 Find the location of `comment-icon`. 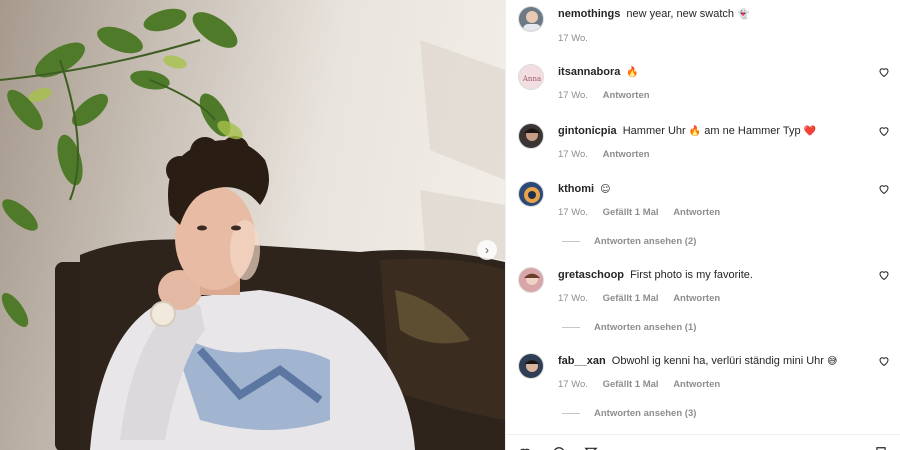

comment-icon is located at coordinates (559, 448).